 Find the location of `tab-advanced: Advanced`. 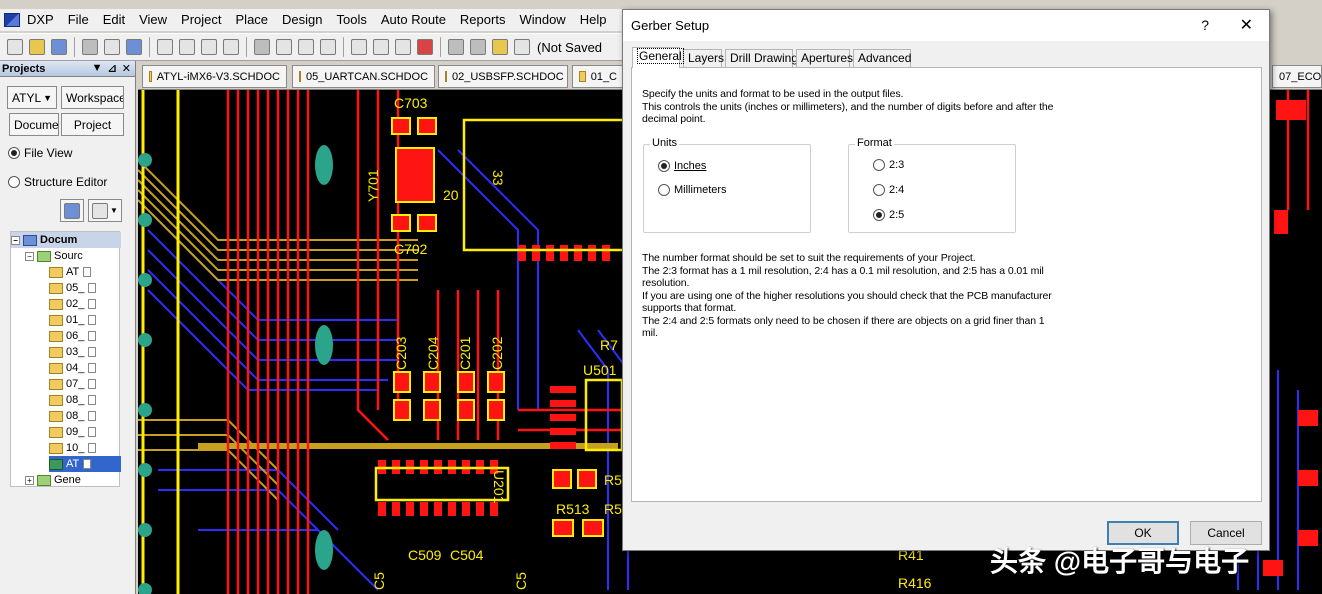

tab-advanced: Advanced is located at coordinates (882, 58).